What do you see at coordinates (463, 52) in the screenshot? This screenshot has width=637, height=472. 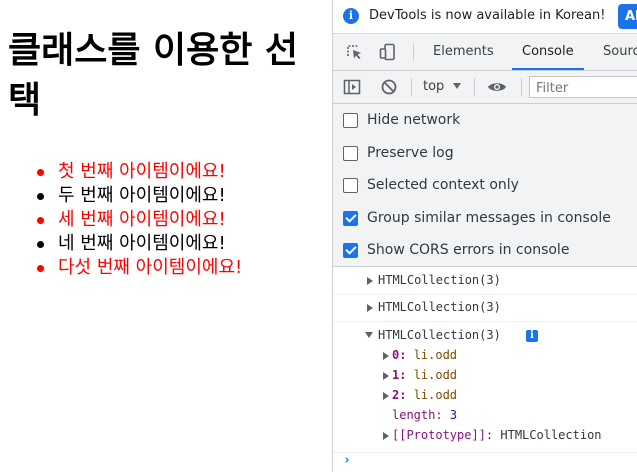 I see `tab-elements: Elements` at bounding box center [463, 52].